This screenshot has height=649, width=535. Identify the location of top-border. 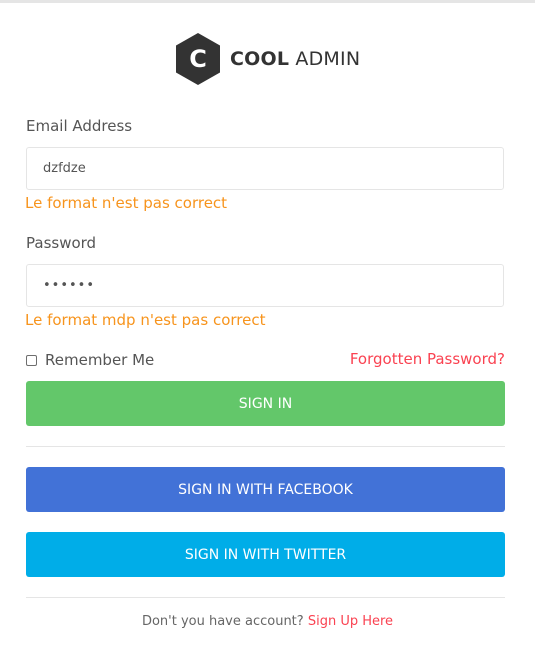
(267, 1).